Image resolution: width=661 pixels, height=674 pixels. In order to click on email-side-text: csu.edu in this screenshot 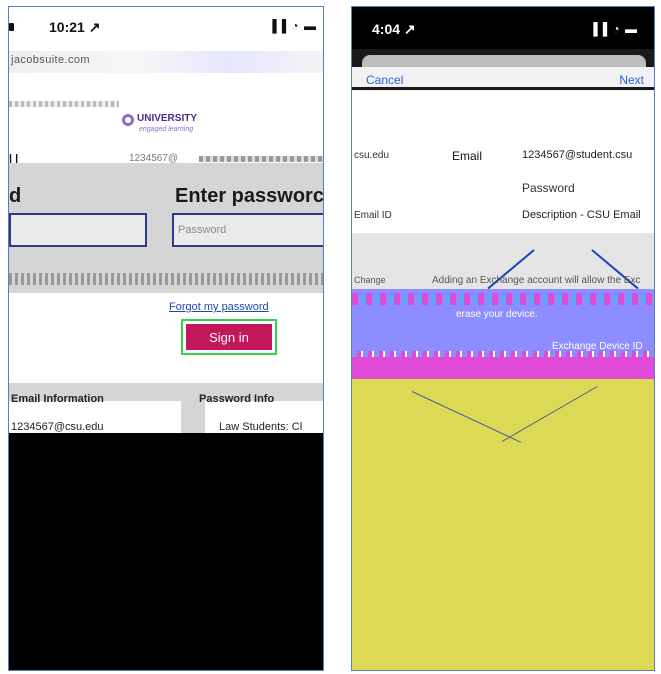, I will do `click(372, 155)`.